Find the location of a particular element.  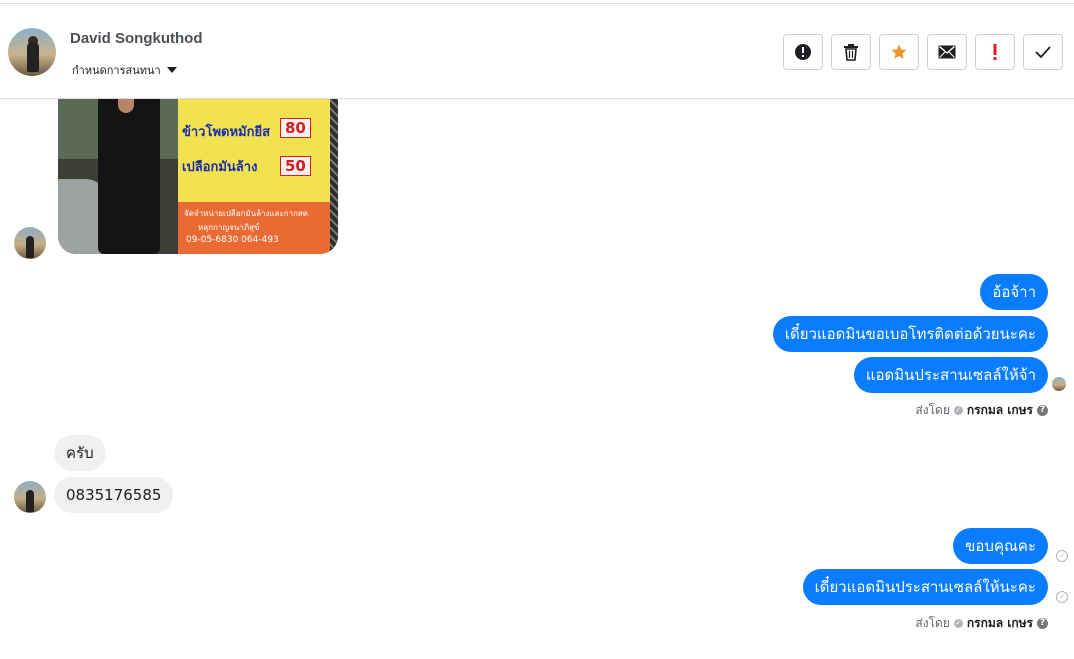

done-button is located at coordinates (1043, 52).